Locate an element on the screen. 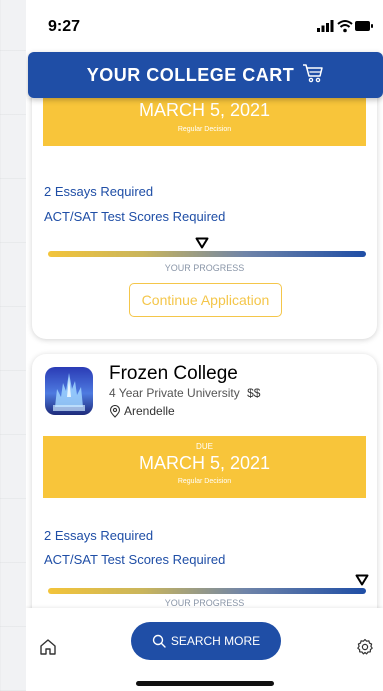 The width and height of the screenshot is (383, 691). due-label: DUE is located at coordinates (204, 446).